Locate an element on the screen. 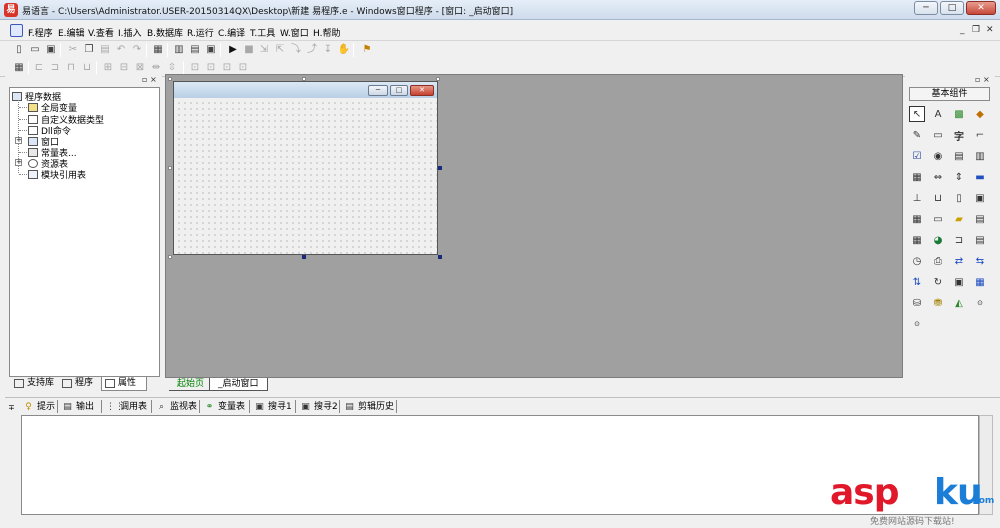 The image size is (1000, 528). tab-start-page: 起始页 is located at coordinates (191, 384).